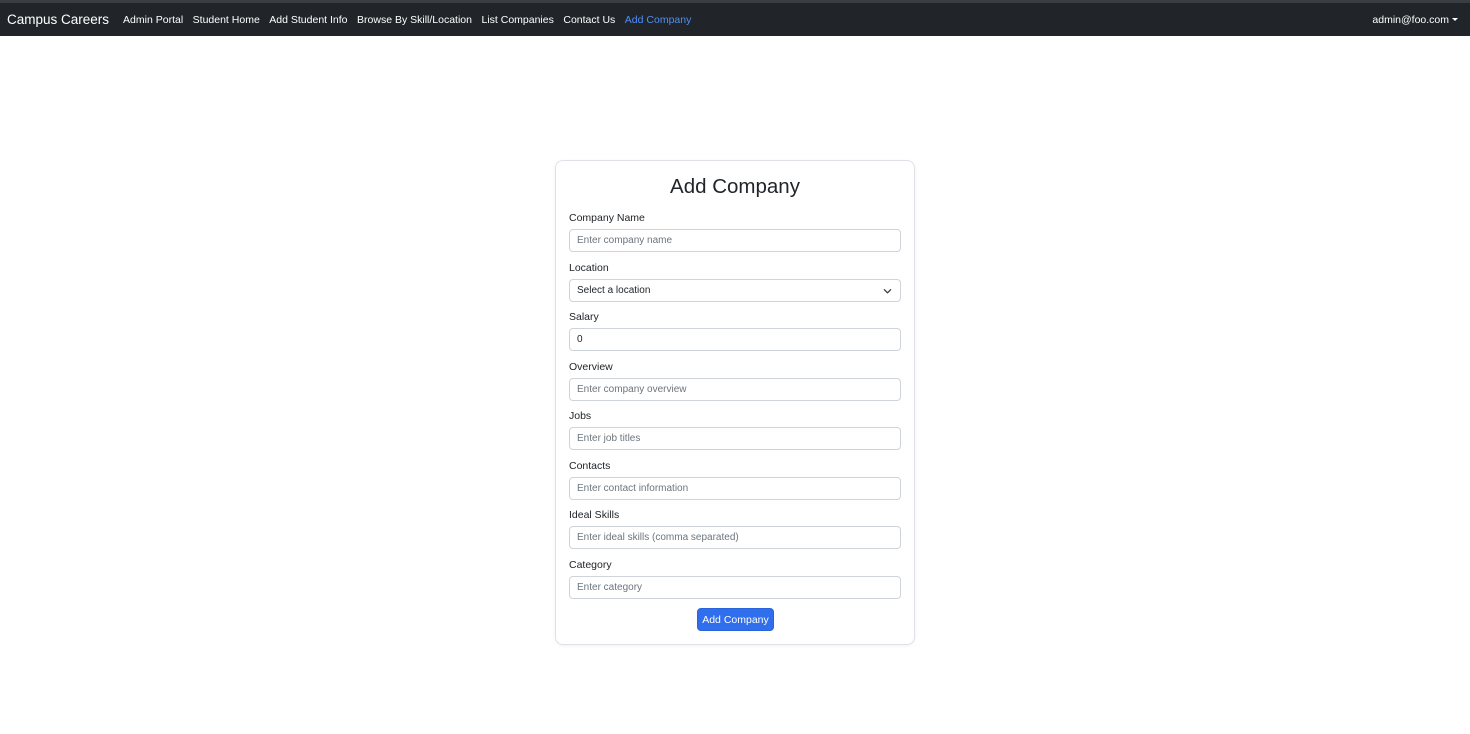 Image resolution: width=1470 pixels, height=734 pixels. I want to click on category-input, so click(735, 587).